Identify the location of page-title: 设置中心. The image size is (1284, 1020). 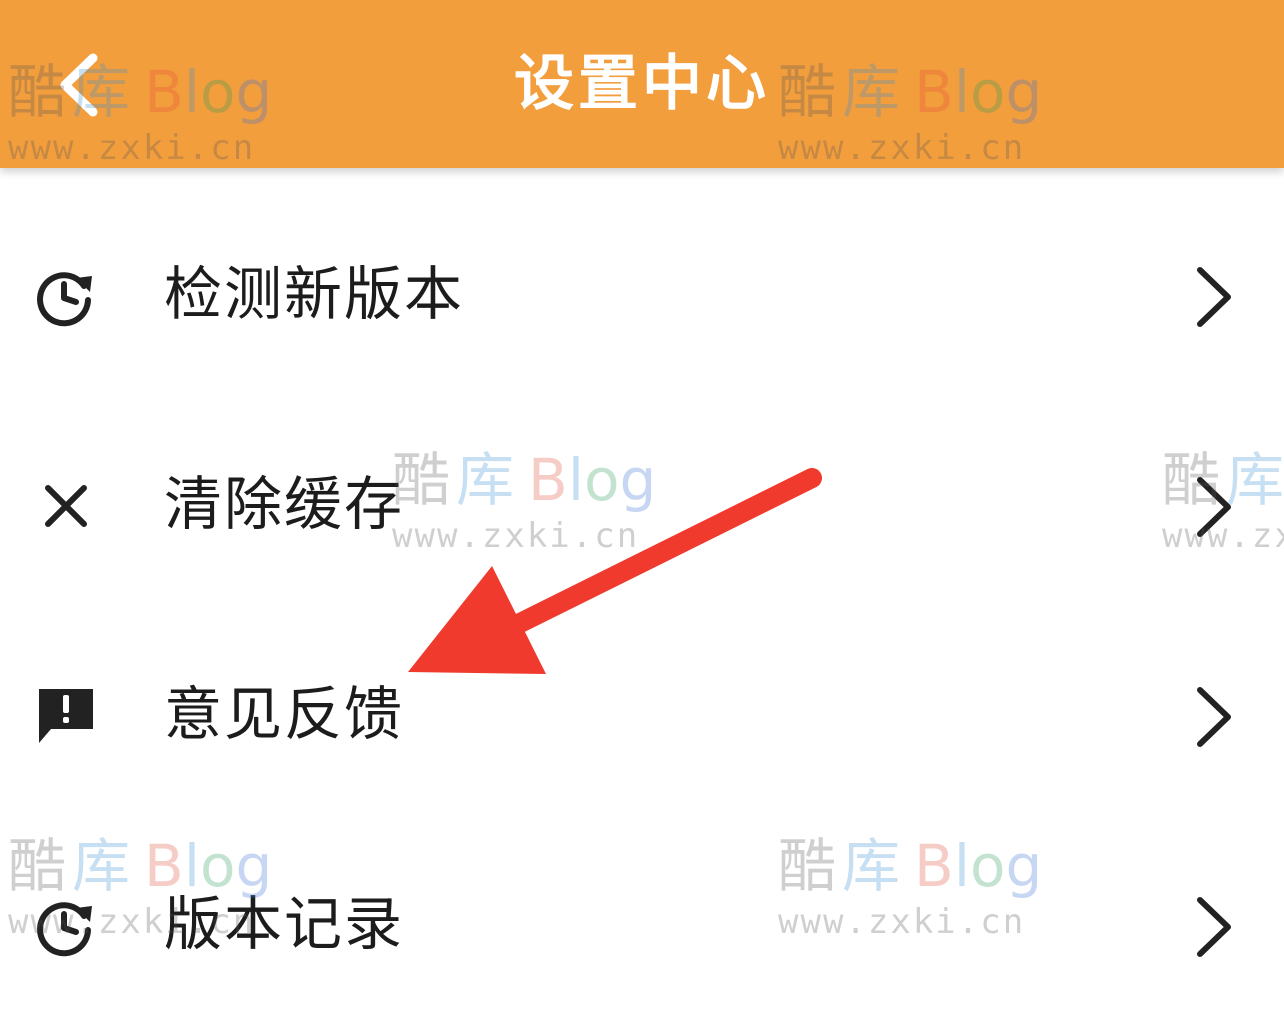
(642, 84).